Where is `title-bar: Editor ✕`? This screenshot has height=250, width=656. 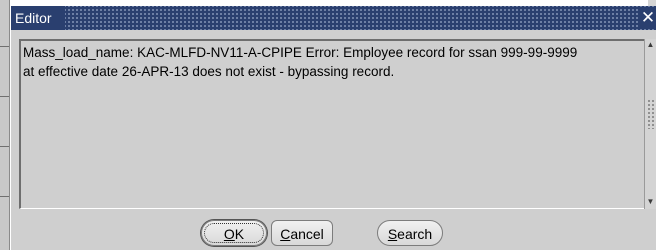
title-bar: Editor ✕ is located at coordinates (333, 18).